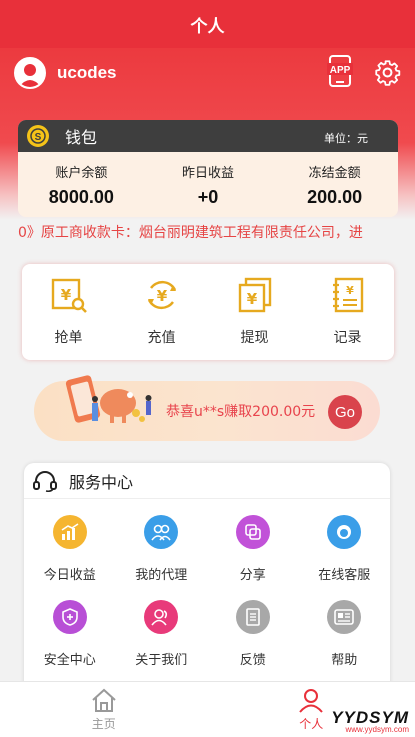  I want to click on coin-icon: S, so click(38, 136).